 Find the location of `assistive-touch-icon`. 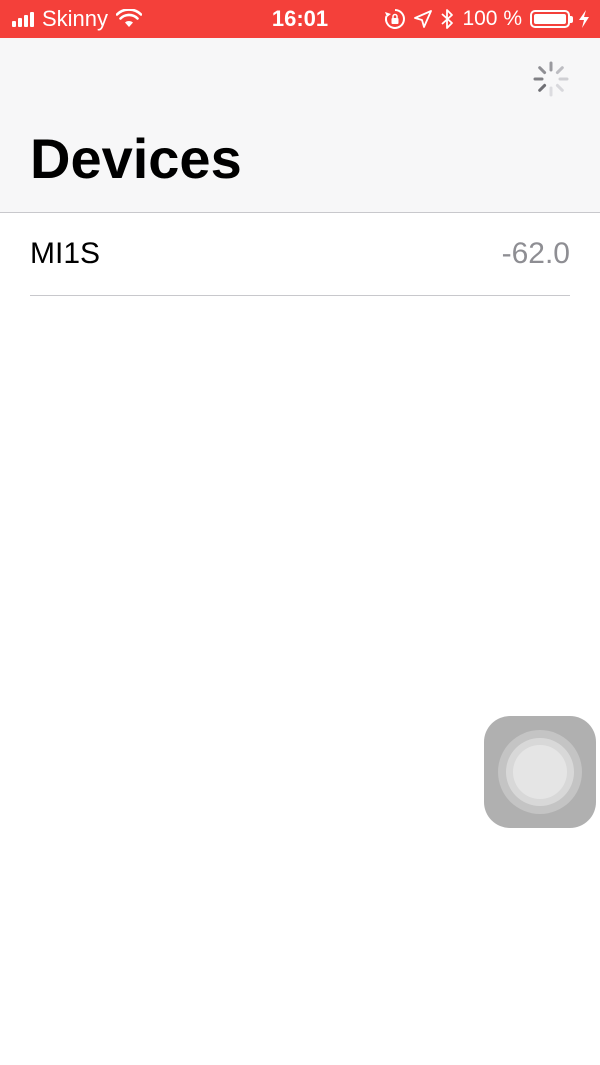

assistive-touch-icon is located at coordinates (540, 772).